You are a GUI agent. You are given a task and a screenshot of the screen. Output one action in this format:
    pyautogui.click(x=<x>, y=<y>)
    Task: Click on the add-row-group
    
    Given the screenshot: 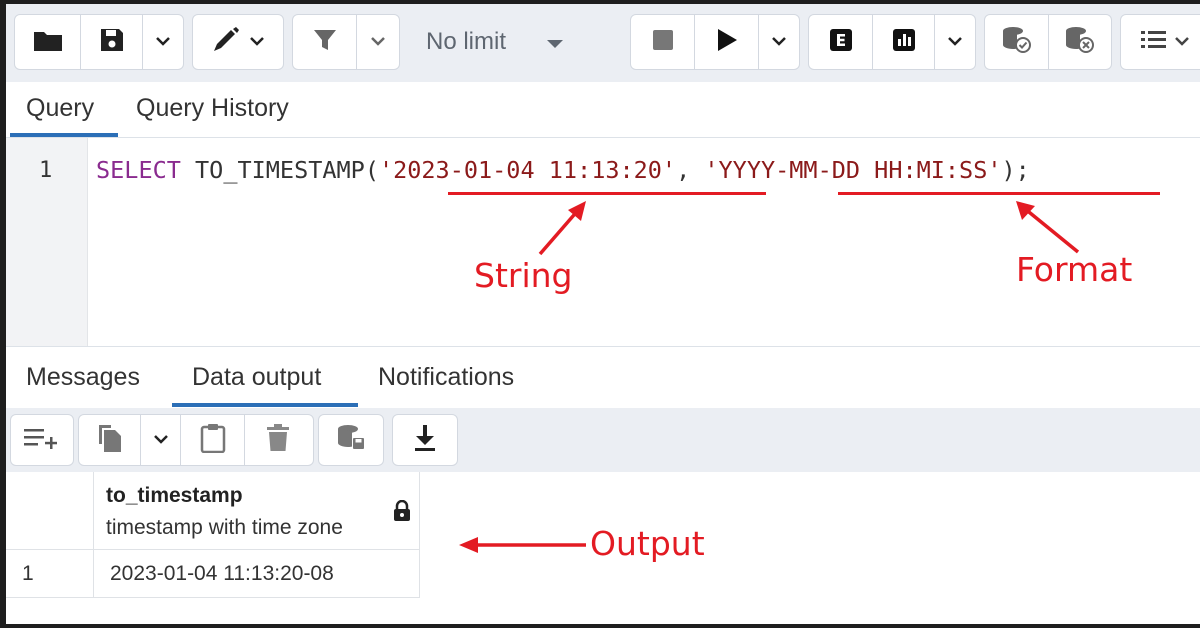 What is the action you would take?
    pyautogui.click(x=42, y=440)
    